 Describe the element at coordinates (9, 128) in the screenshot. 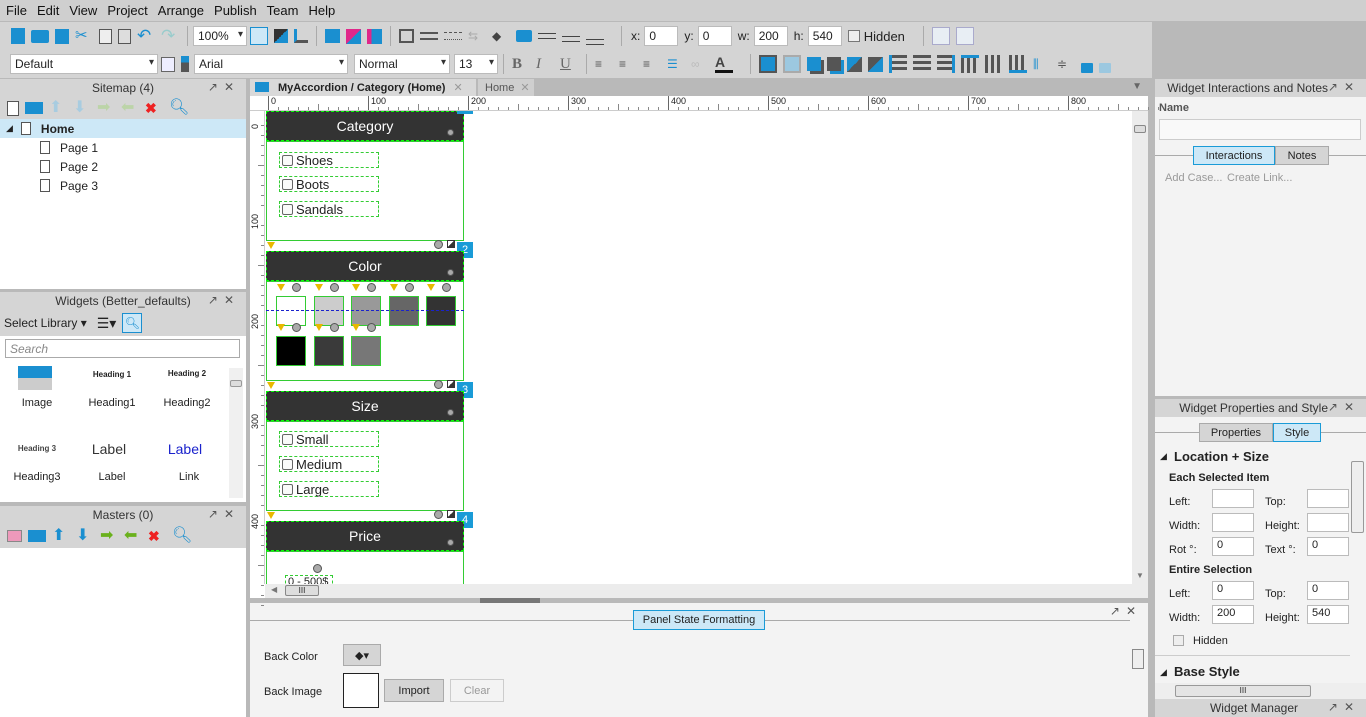

I see `expand-icon: ◢` at that location.